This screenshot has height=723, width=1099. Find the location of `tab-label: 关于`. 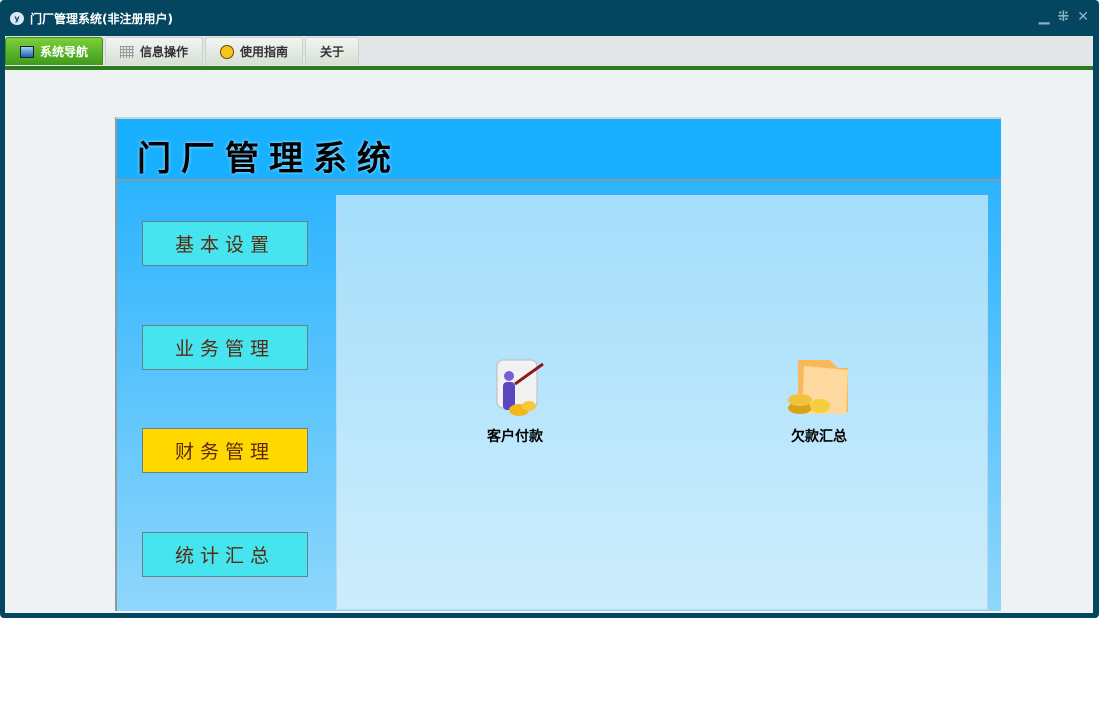

tab-label: 关于 is located at coordinates (332, 52).